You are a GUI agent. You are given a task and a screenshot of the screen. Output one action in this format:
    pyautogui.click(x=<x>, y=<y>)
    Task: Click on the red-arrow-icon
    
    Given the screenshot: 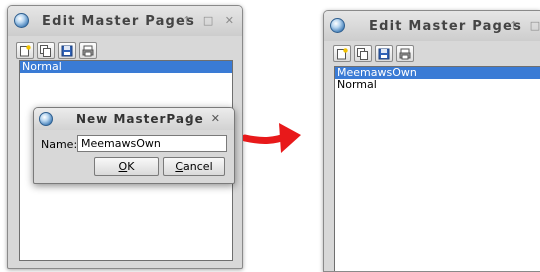 What is the action you would take?
    pyautogui.click(x=272, y=138)
    